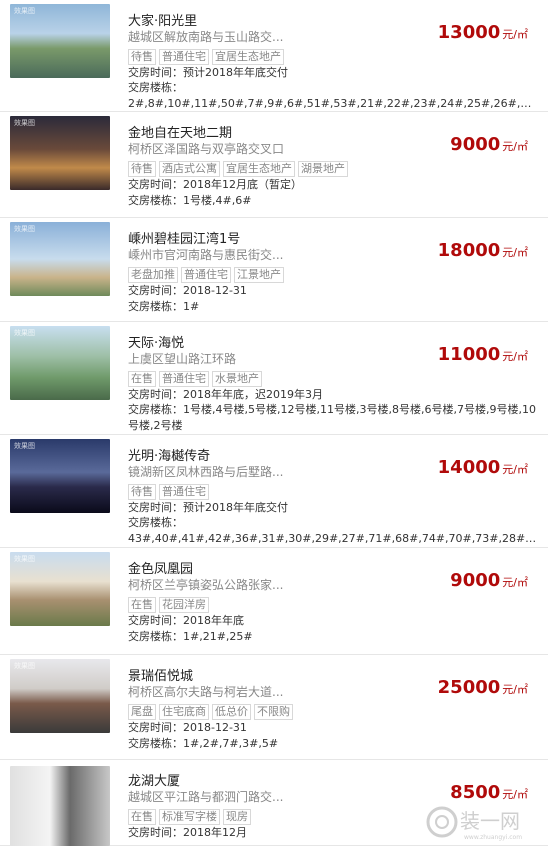 The image size is (548, 846). I want to click on listing-name: 金地自在天地二期, so click(180, 131).